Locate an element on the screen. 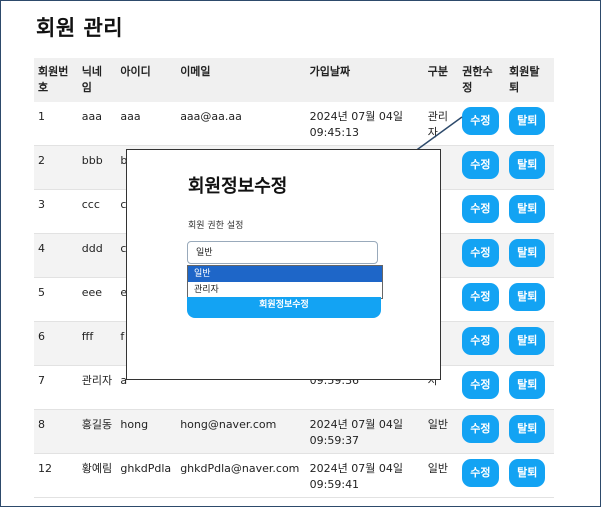 This screenshot has width=601, height=507. role-select: 일반 is located at coordinates (282, 252).